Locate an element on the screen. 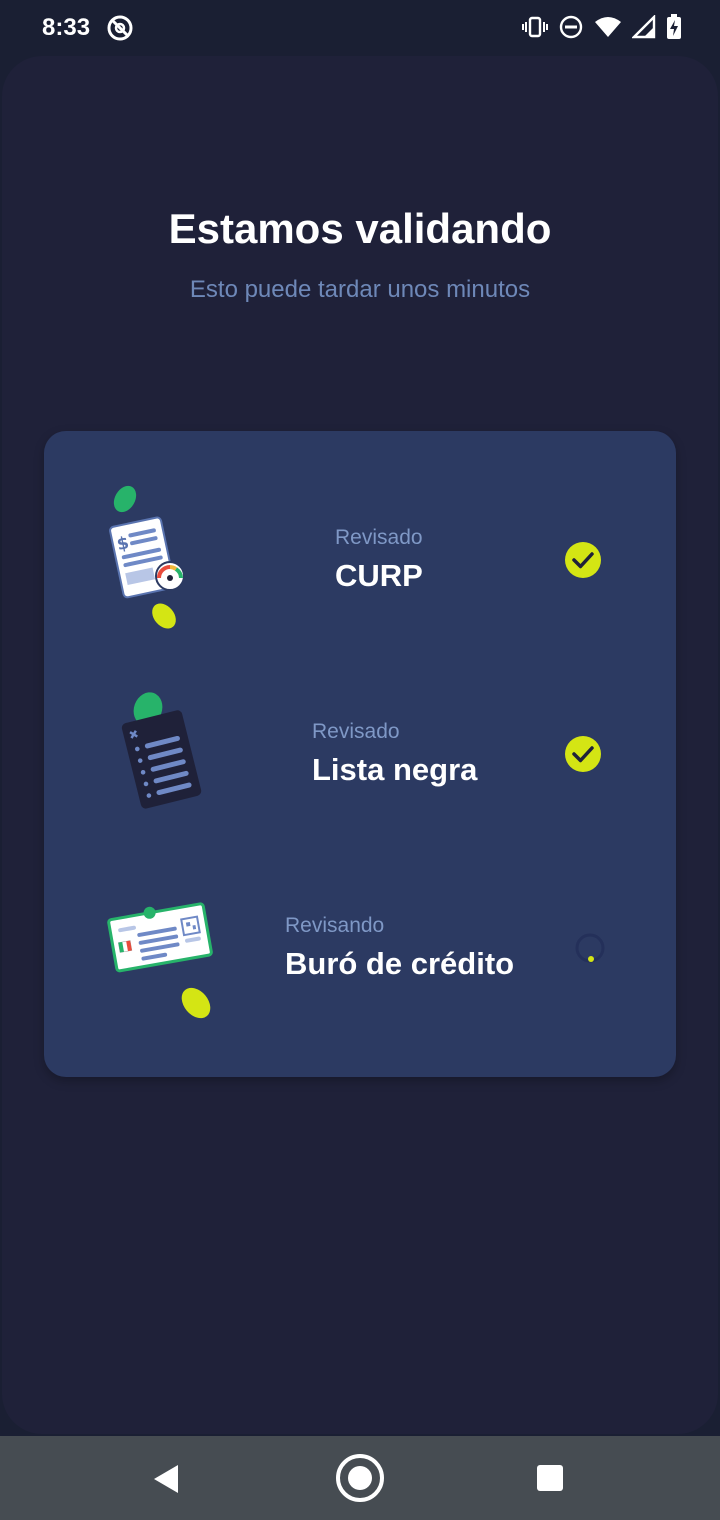 The height and width of the screenshot is (1520, 720). page-subtitle: Esto puede tardar unos minutos is located at coordinates (360, 289).